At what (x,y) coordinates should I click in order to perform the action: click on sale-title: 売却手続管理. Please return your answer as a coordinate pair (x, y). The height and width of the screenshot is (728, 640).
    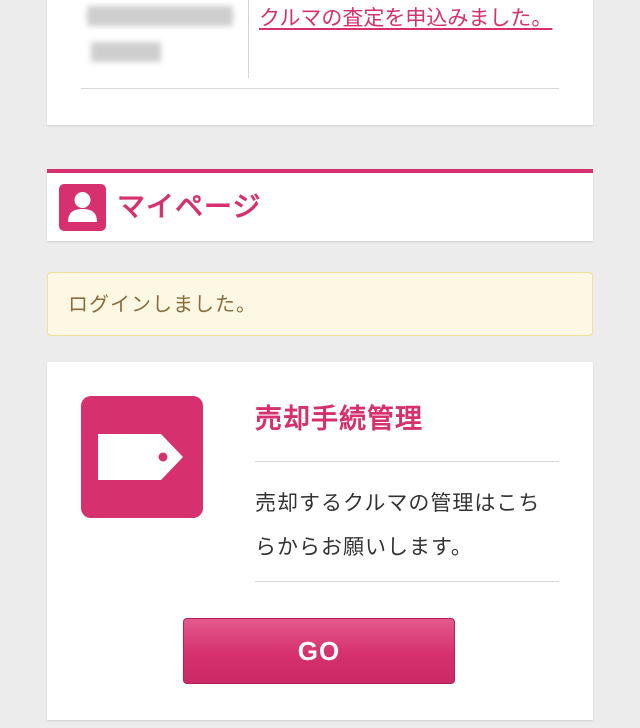
    Looking at the image, I should click on (339, 419).